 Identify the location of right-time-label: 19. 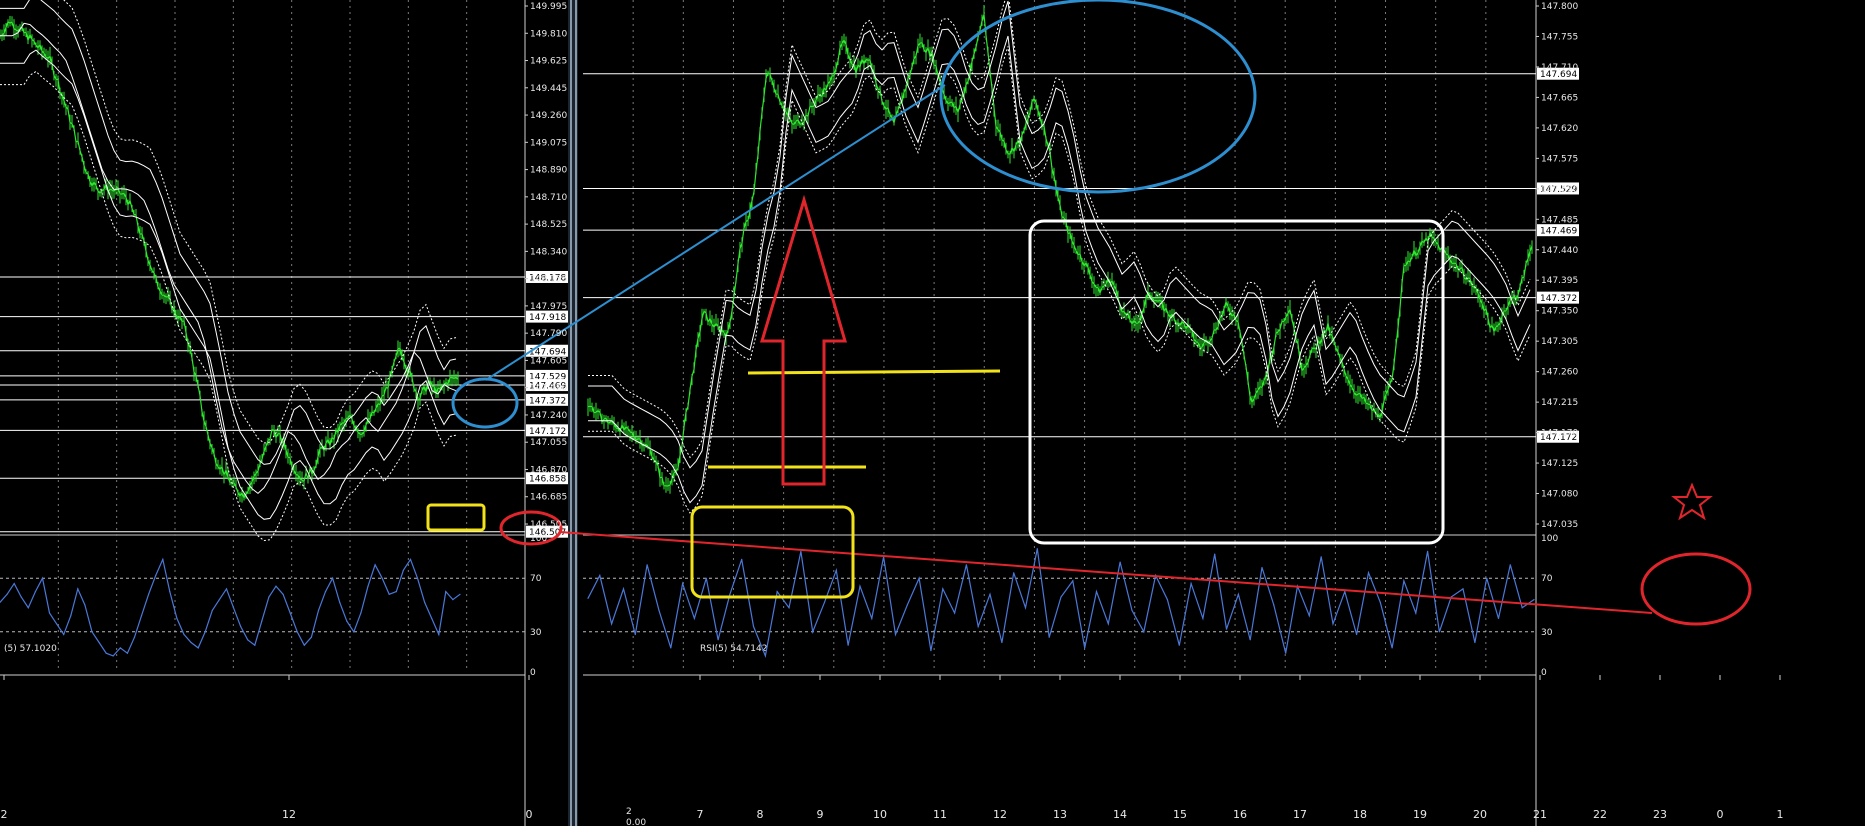
(1420, 814).